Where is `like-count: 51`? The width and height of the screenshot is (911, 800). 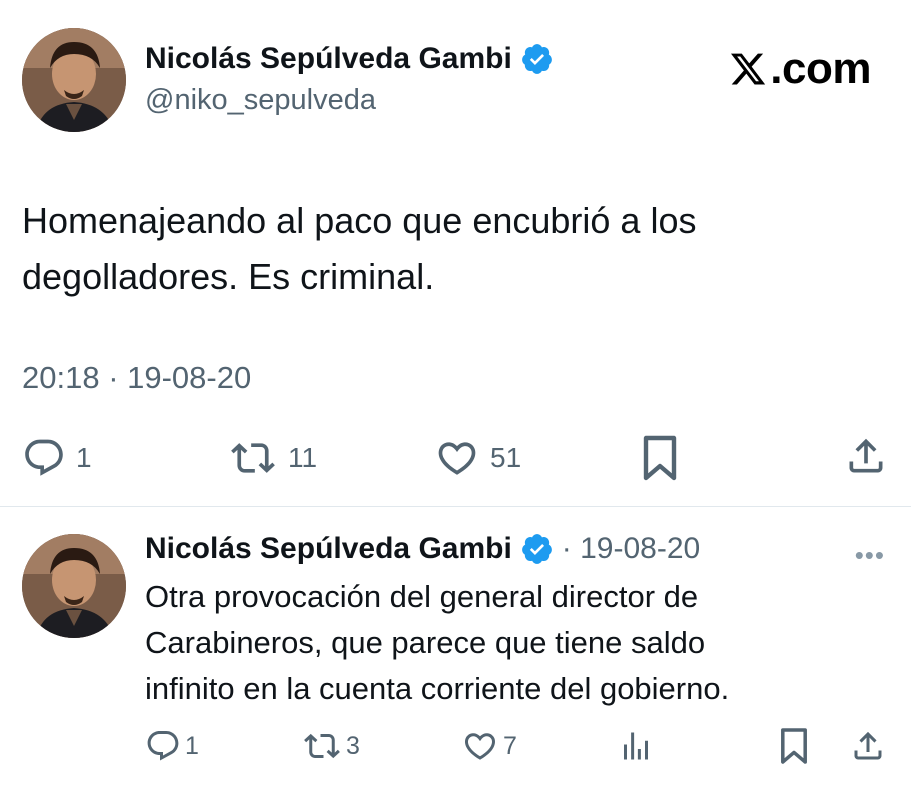 like-count: 51 is located at coordinates (506, 457).